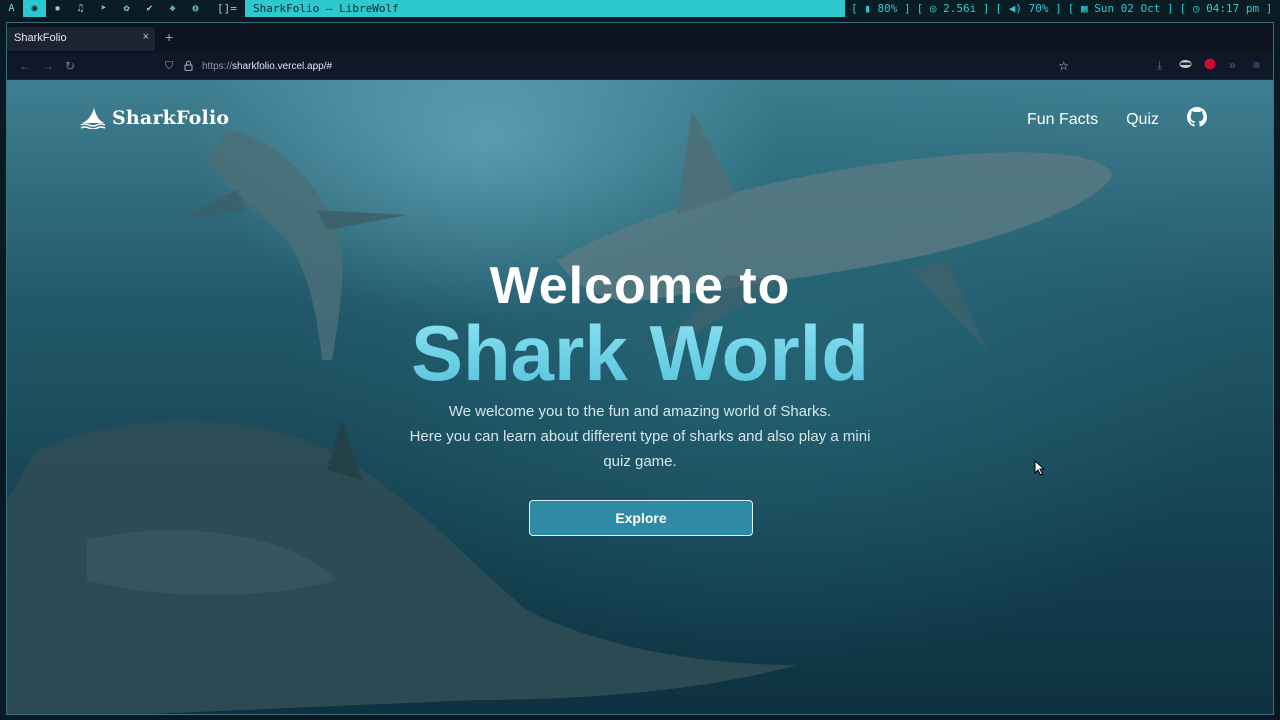 This screenshot has height=720, width=1280. Describe the element at coordinates (1120, 8) in the screenshot. I see `date-status: [ ▦ Sun 02 Oct ]` at that location.